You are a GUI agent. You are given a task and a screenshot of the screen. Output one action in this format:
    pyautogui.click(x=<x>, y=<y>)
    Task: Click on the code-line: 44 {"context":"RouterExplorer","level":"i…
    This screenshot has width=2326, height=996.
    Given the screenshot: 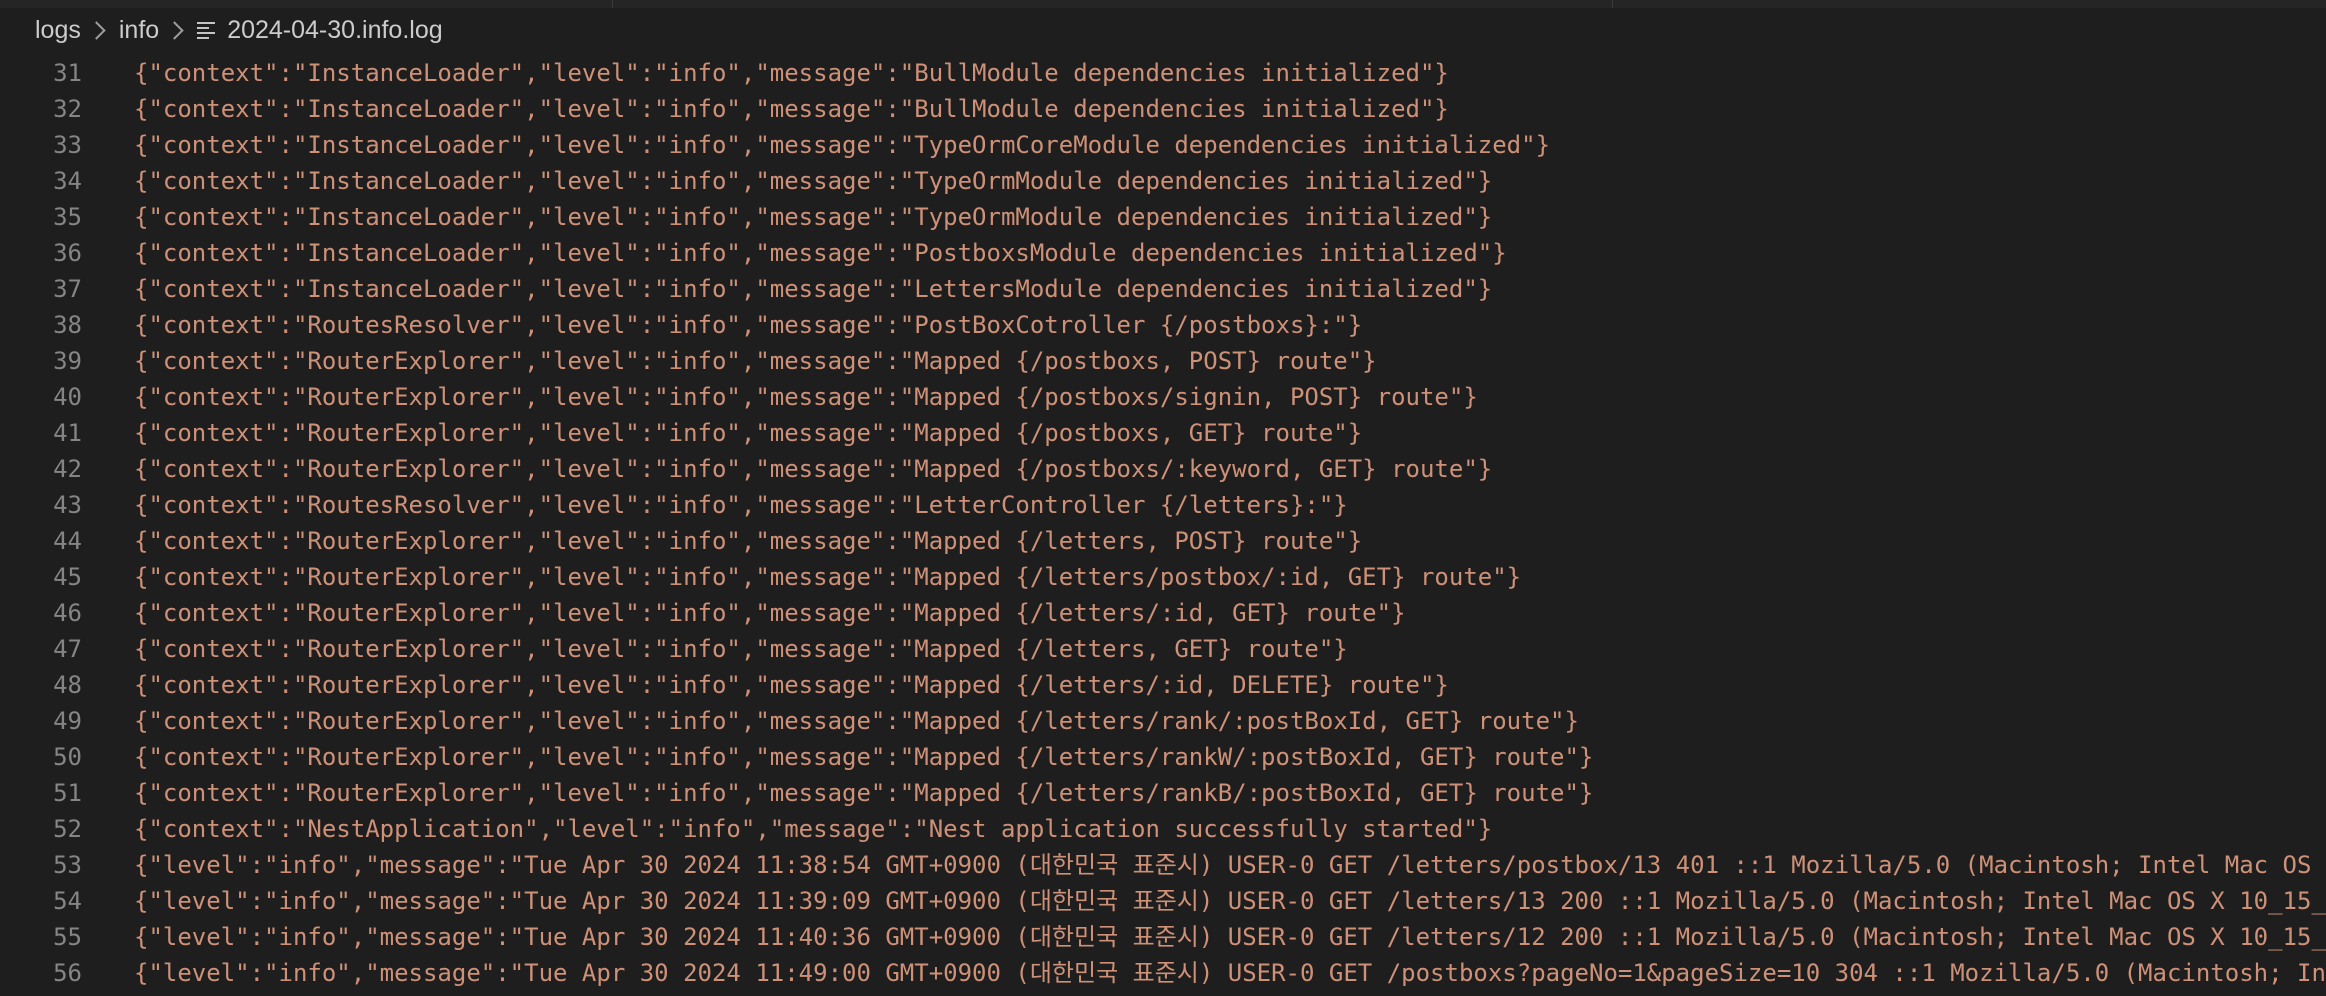 What is the action you would take?
    pyautogui.click(x=1163, y=541)
    